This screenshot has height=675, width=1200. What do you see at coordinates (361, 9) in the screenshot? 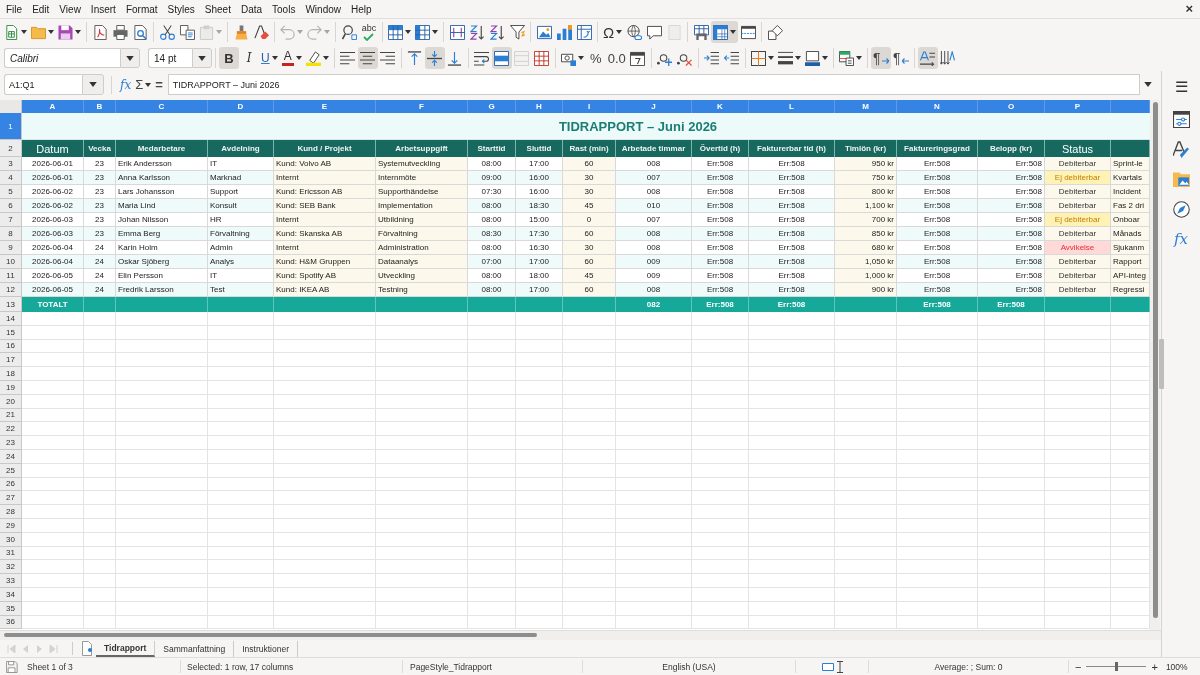
I see `menu-item: Help` at bounding box center [361, 9].